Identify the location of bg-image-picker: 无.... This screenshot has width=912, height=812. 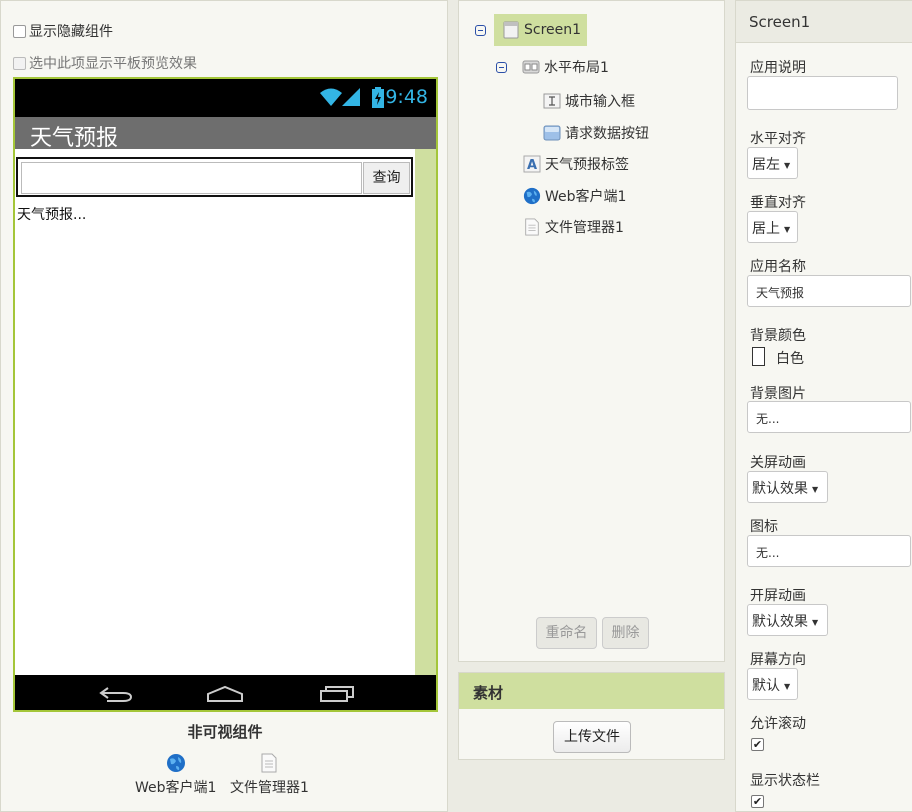
(829, 417).